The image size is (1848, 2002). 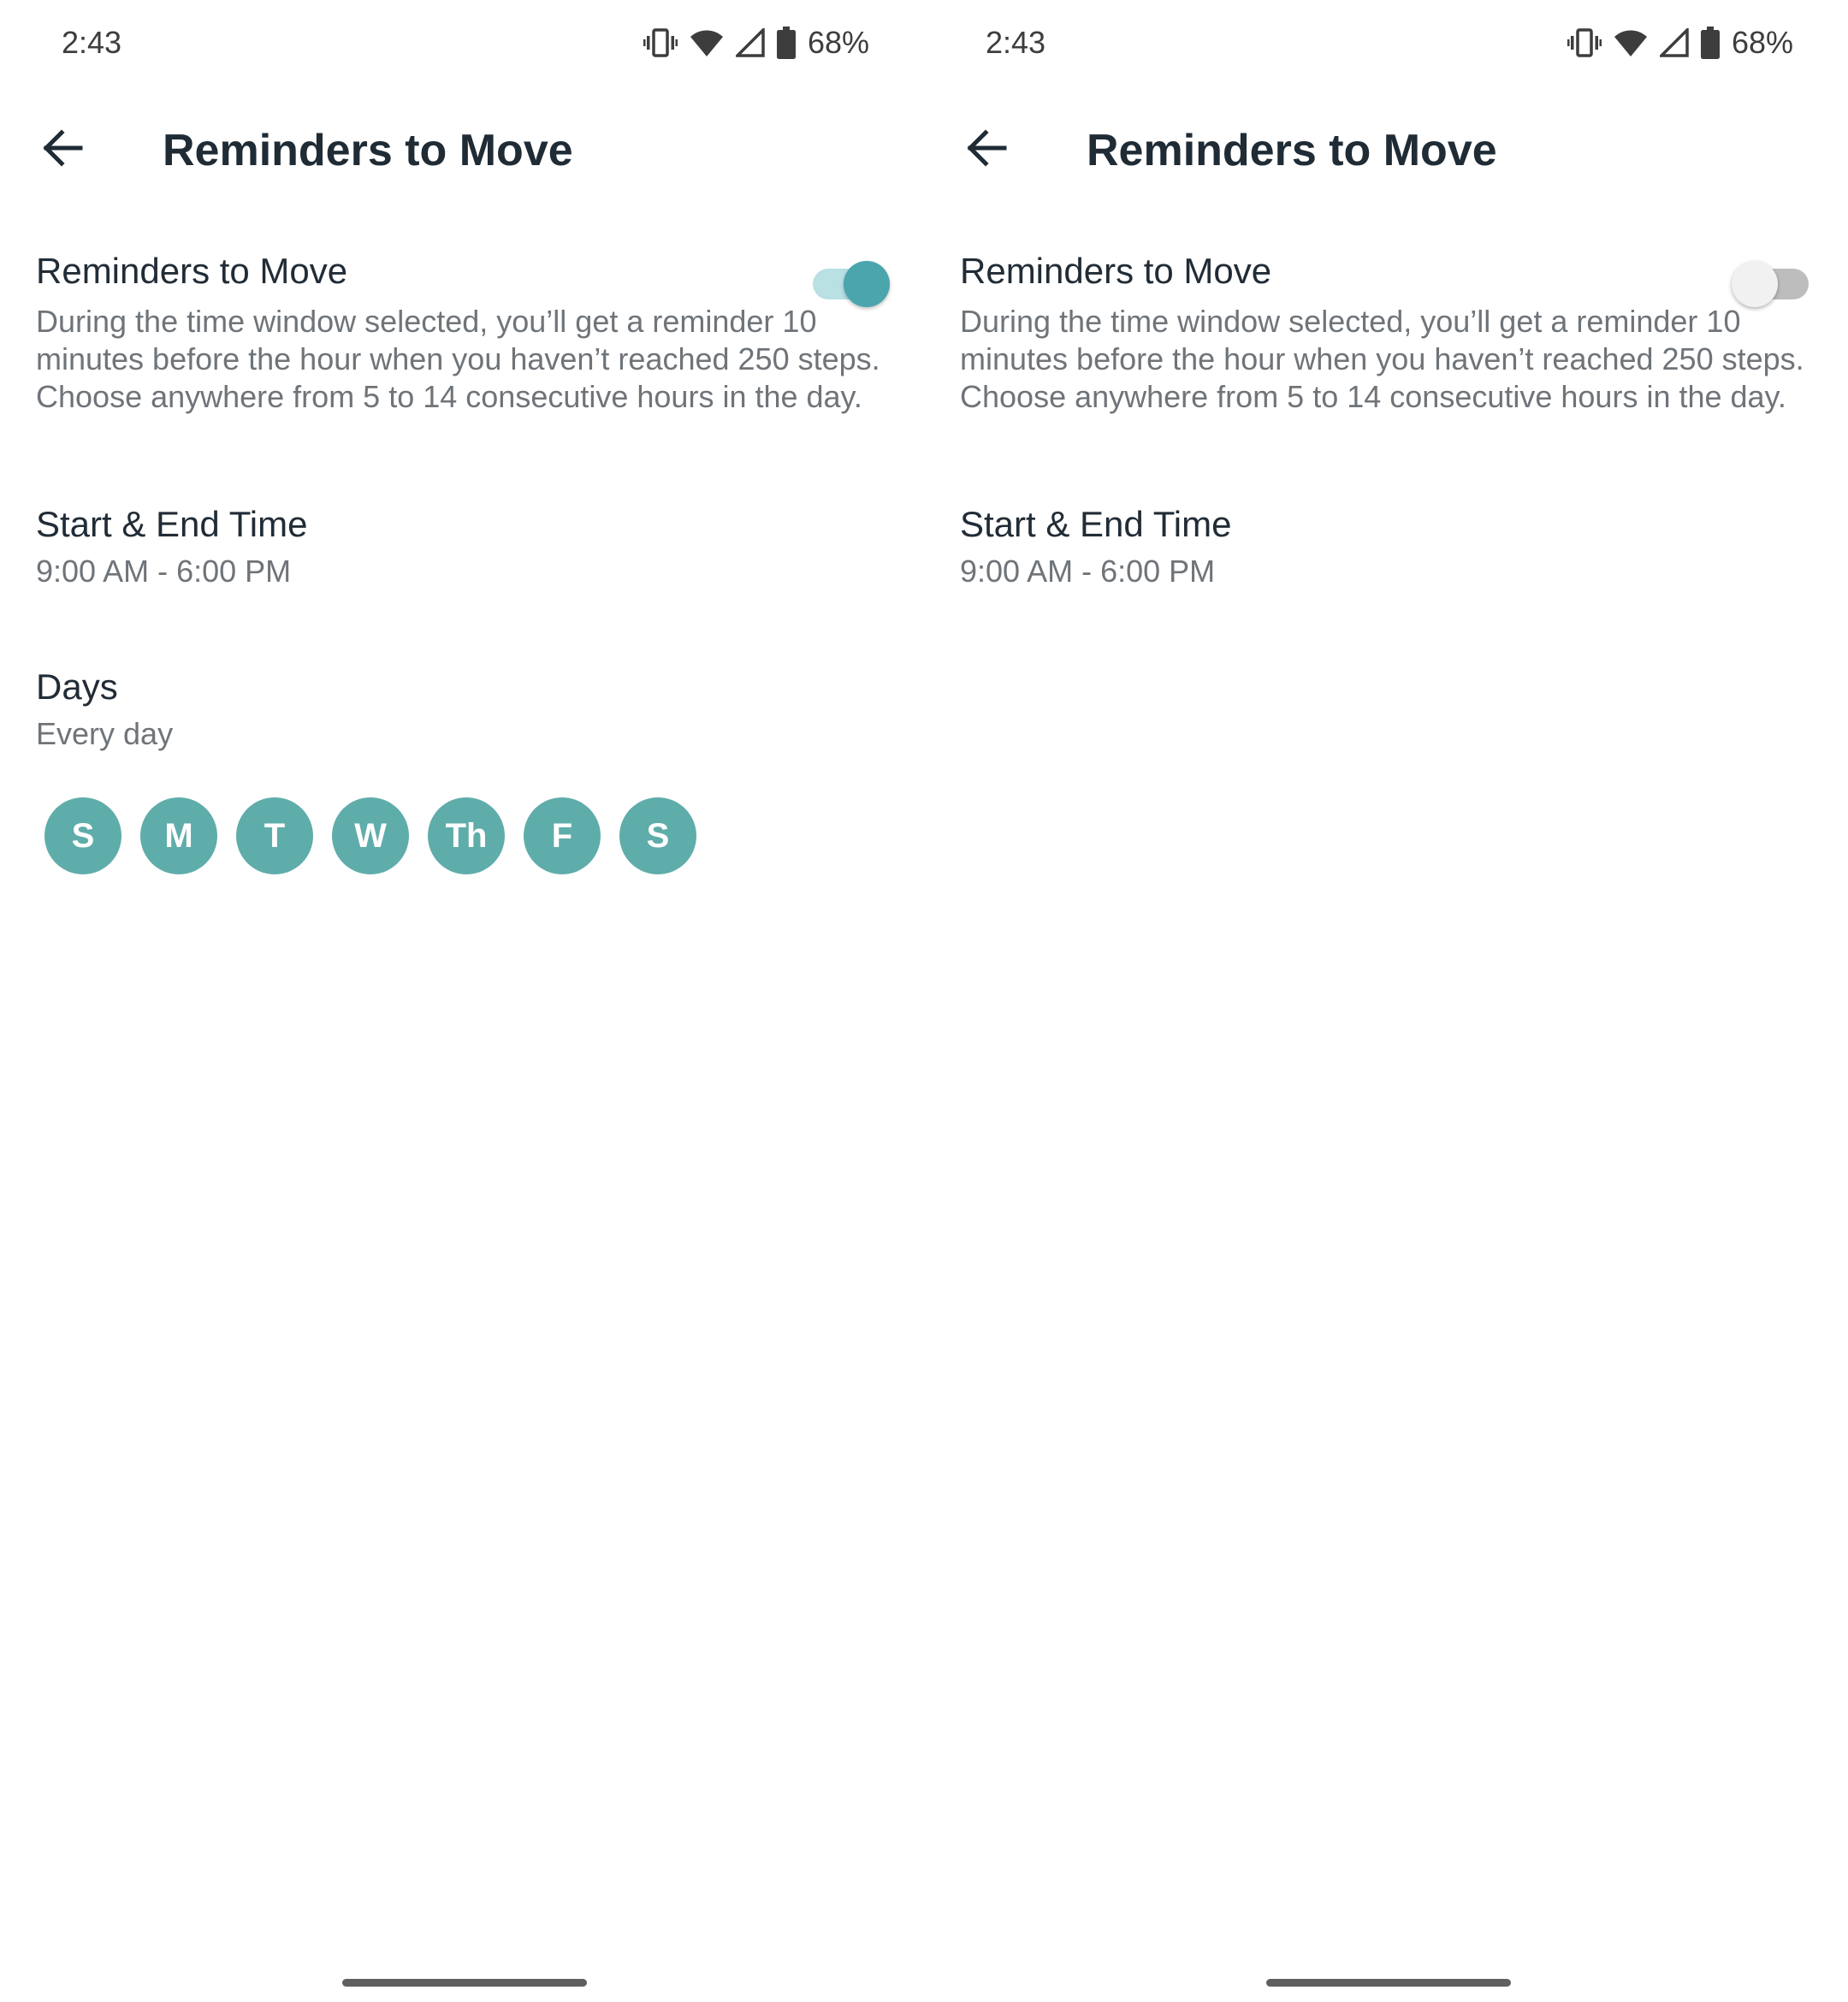 What do you see at coordinates (105, 733) in the screenshot?
I see `days-value: Every day` at bounding box center [105, 733].